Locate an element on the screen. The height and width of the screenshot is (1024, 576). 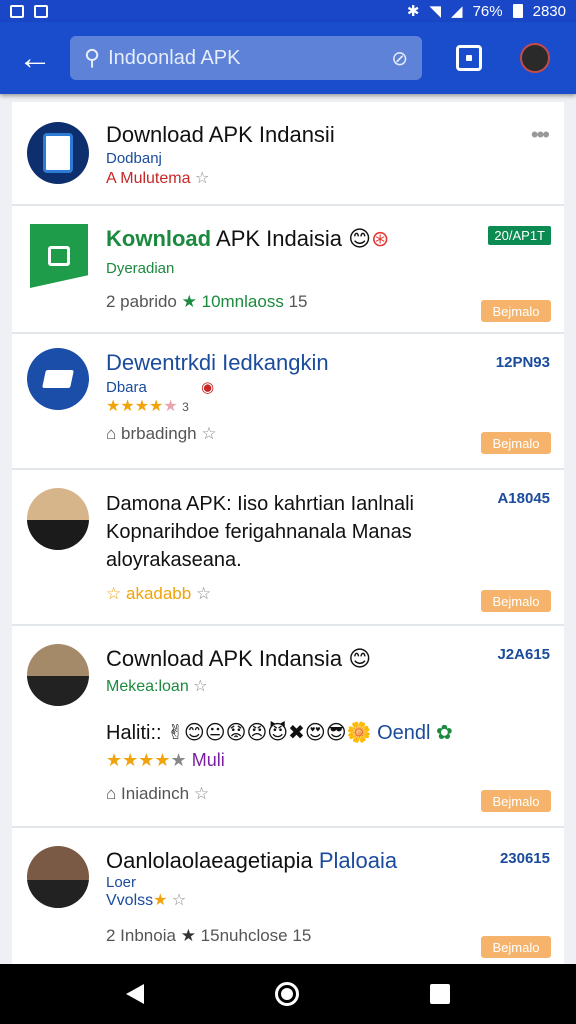
nav-recents-icon is located at coordinates (440, 994).